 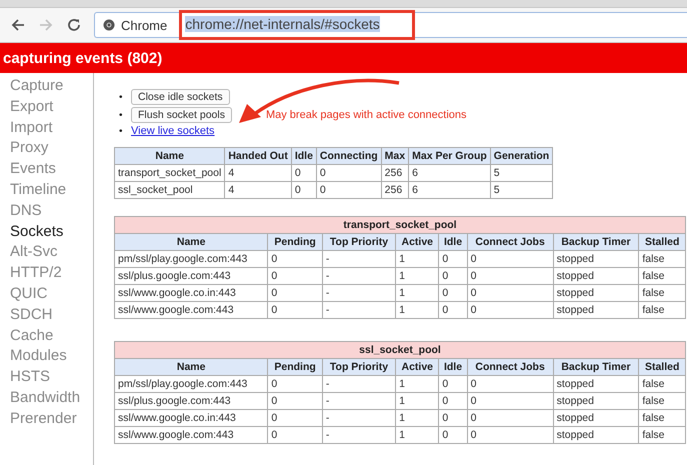 I want to click on table-cell: ssl_socket_pool, so click(x=169, y=190).